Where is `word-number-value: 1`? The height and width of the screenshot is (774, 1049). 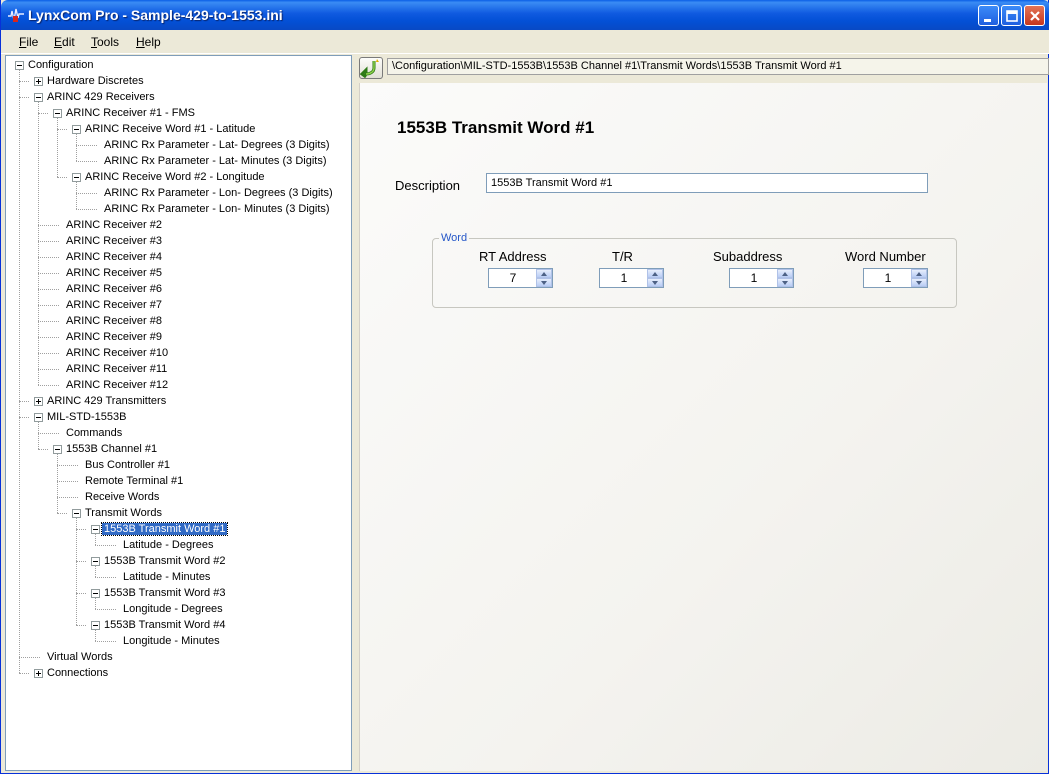 word-number-value: 1 is located at coordinates (888, 278).